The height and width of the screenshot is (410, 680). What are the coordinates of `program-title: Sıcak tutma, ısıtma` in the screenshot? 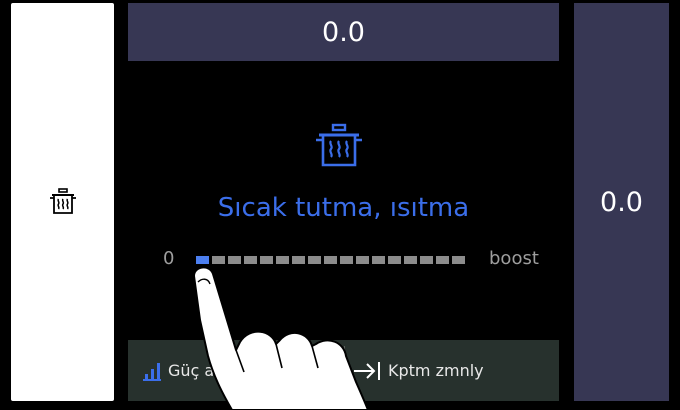 It's located at (343, 208).